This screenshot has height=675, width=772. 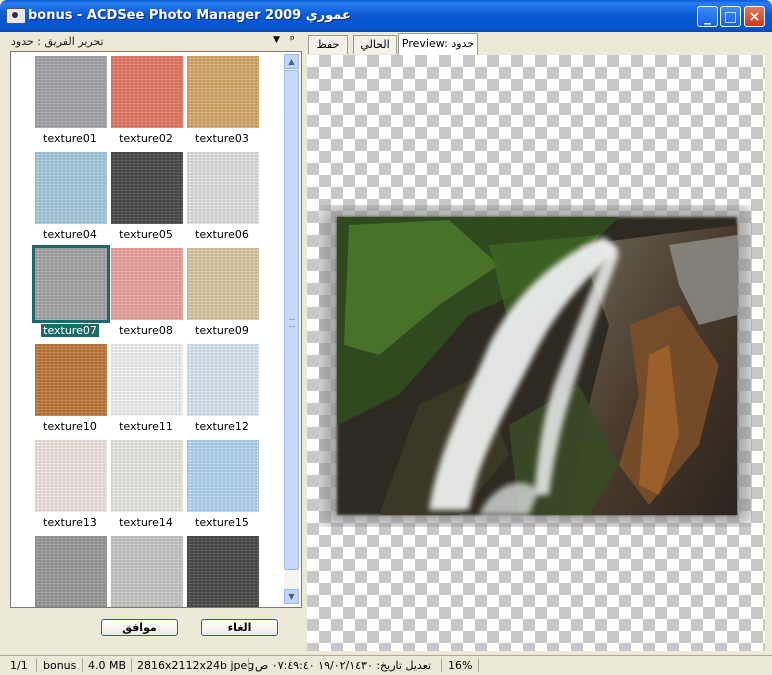 What do you see at coordinates (276, 40) in the screenshot?
I see `chevron-down-icon: ▼` at bounding box center [276, 40].